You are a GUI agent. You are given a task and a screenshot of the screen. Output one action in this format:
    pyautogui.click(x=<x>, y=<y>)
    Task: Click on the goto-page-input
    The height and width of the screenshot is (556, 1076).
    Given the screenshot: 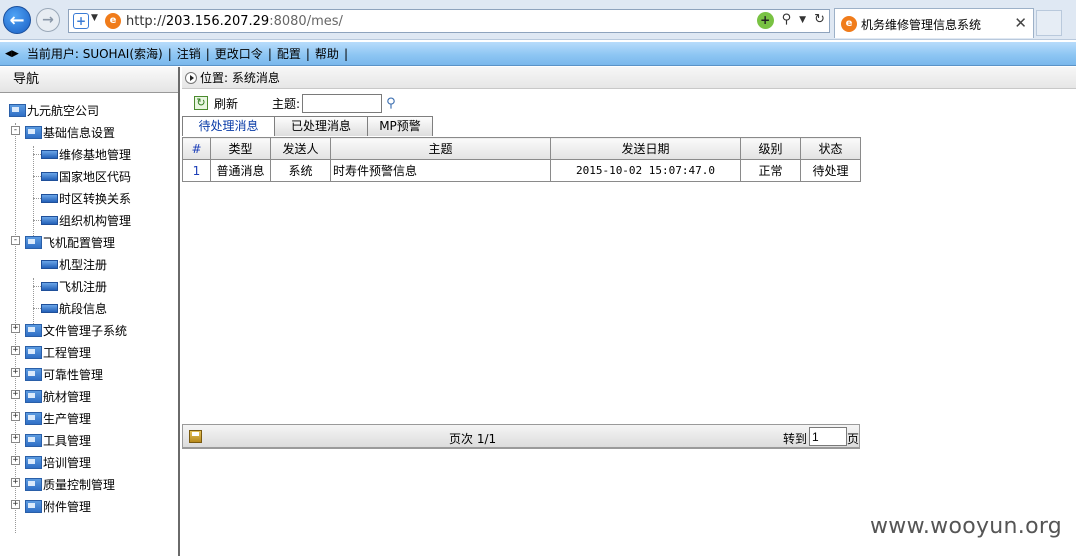 What is the action you would take?
    pyautogui.click(x=828, y=436)
    